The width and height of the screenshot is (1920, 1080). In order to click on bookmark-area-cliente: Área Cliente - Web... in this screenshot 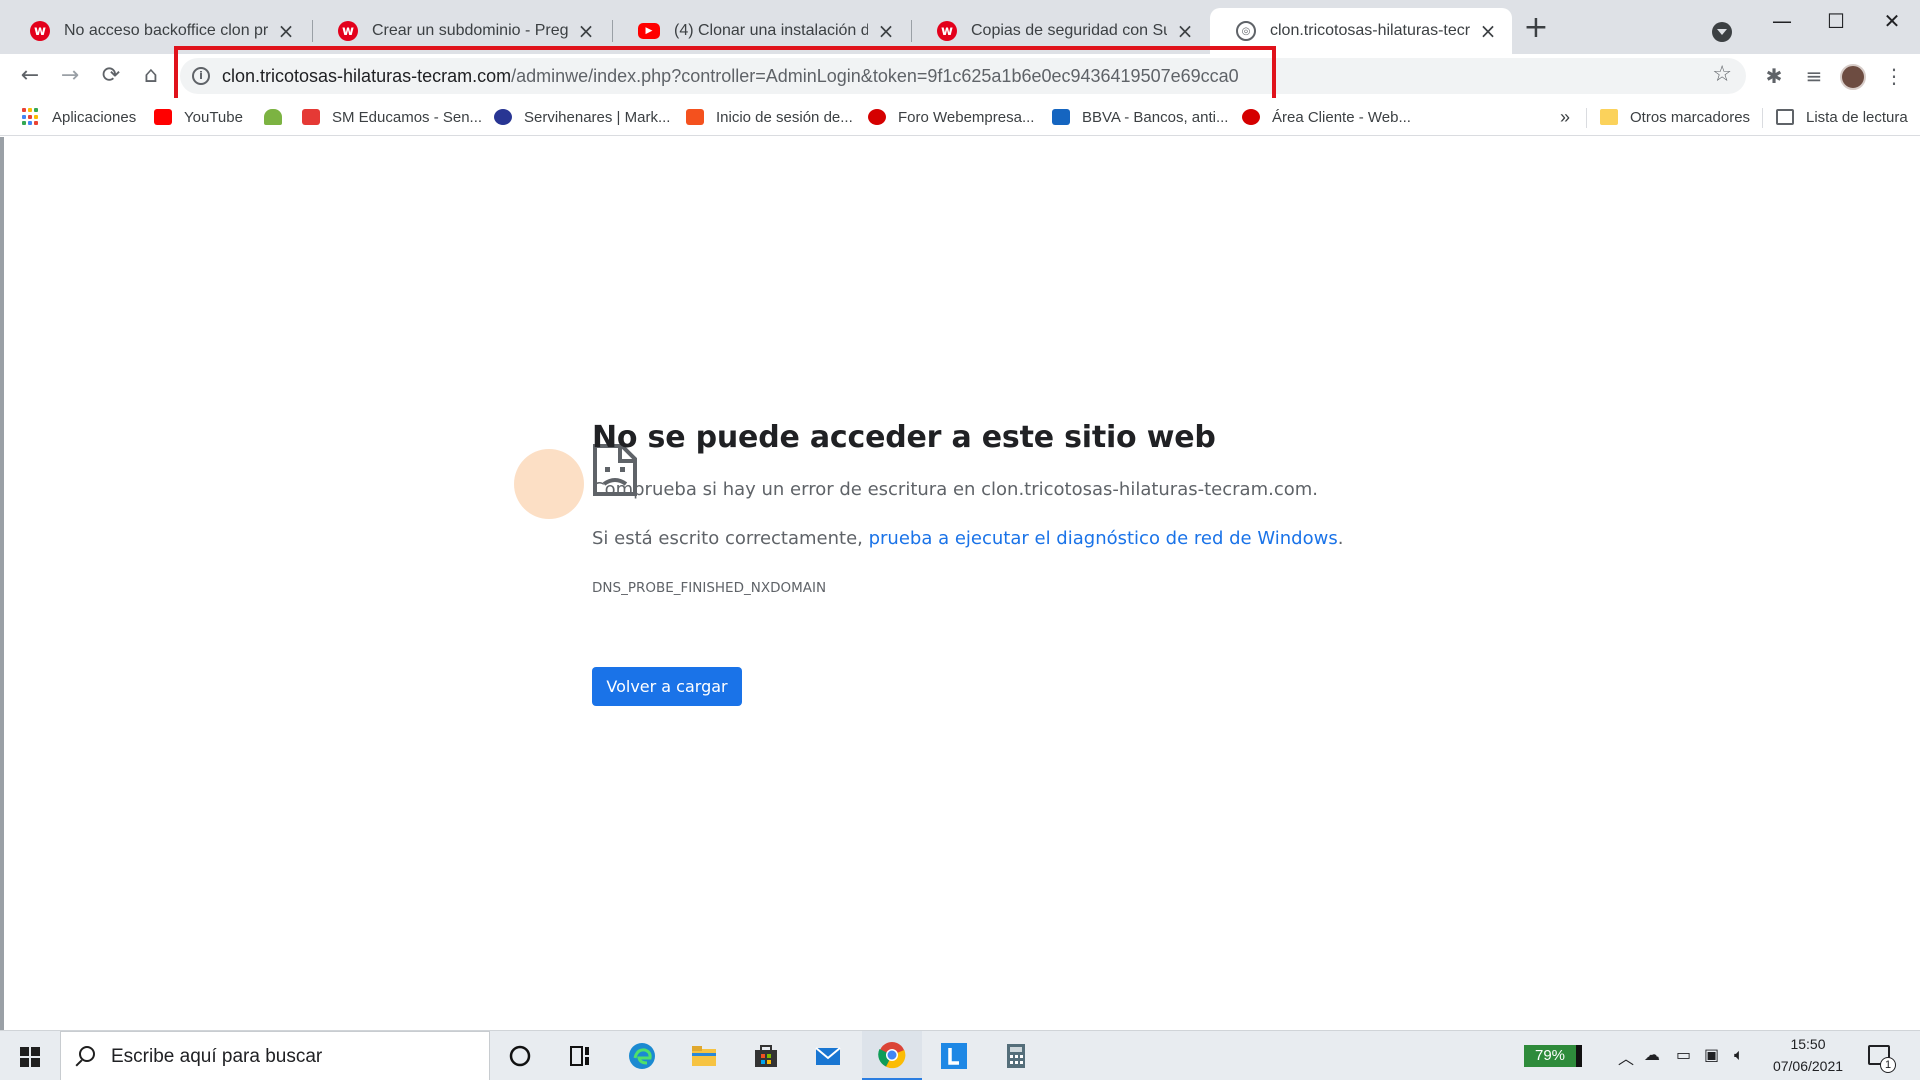, I will do `click(1326, 117)`.